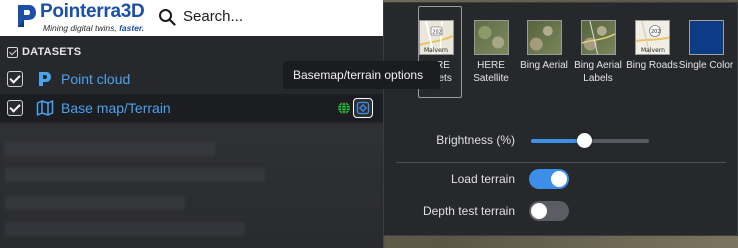 The height and width of the screenshot is (248, 738). Describe the element at coordinates (52, 52) in the screenshot. I see `datasets-heading: DATASETS` at that location.